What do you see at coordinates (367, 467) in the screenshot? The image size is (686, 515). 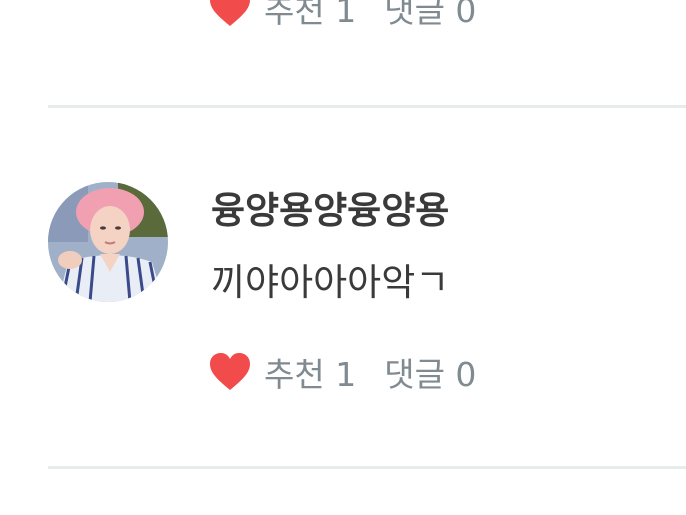 I see `divider` at bounding box center [367, 467].